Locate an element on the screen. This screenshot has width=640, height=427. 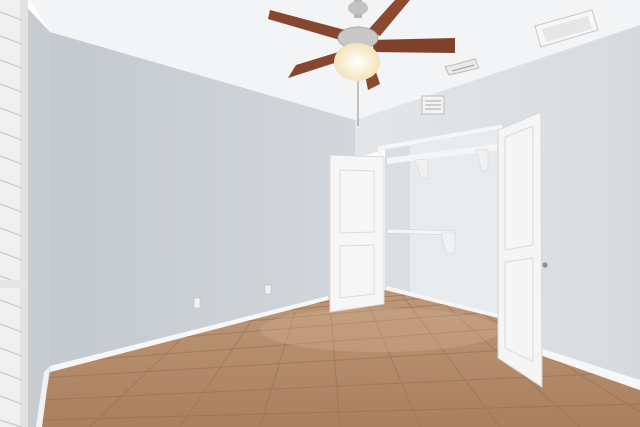
closet-interior-shadow is located at coordinates (397, 221).